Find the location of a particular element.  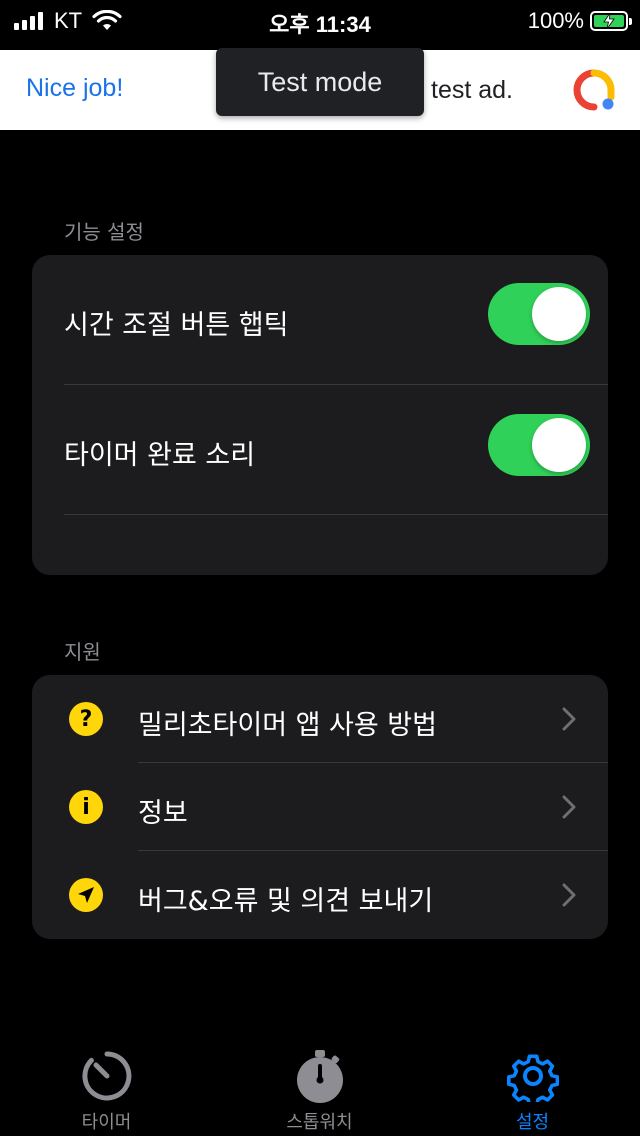

ad-logo-icon is located at coordinates (594, 90).